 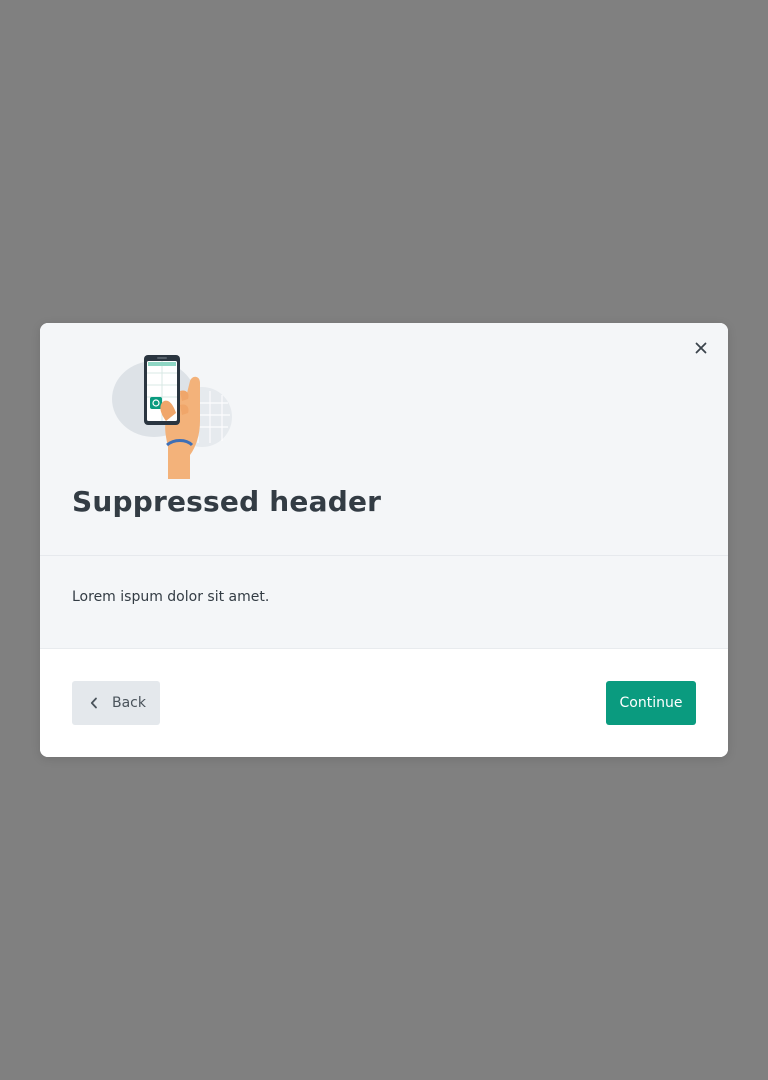 I want to click on modal-footer: Back Continue, so click(x=384, y=703).